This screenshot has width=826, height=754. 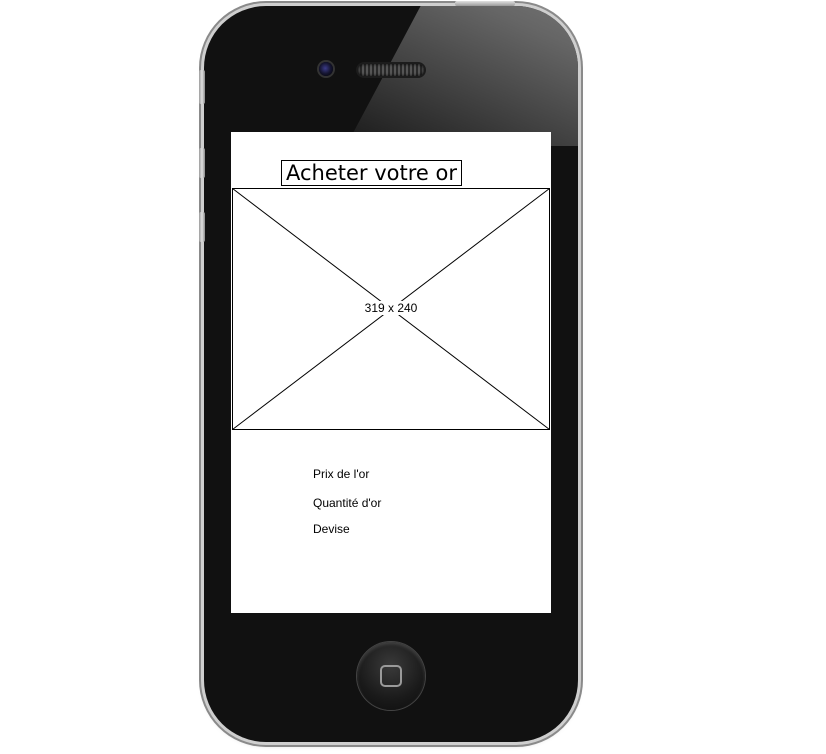 What do you see at coordinates (341, 474) in the screenshot?
I see `price-label: Prix de l'or` at bounding box center [341, 474].